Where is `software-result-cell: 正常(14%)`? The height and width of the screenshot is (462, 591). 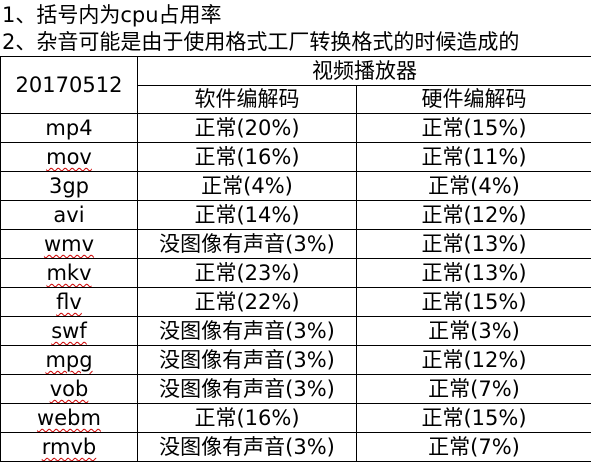 software-result-cell: 正常(14%) is located at coordinates (247, 215).